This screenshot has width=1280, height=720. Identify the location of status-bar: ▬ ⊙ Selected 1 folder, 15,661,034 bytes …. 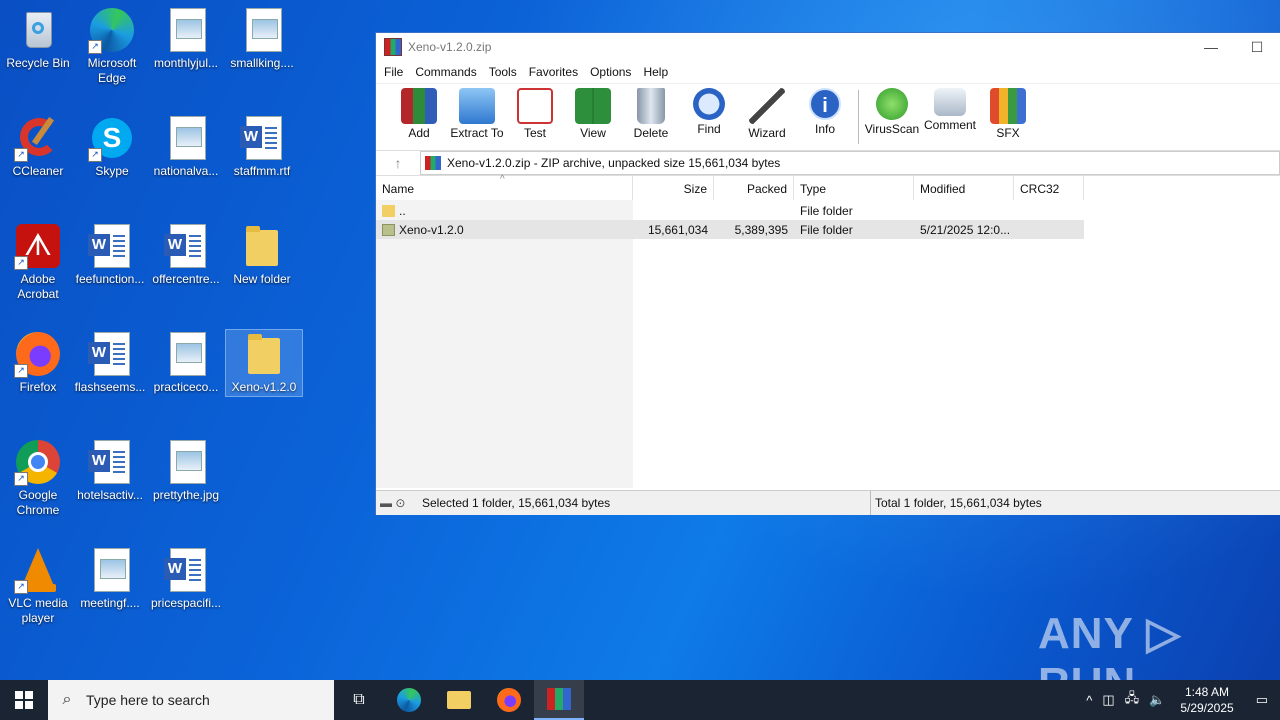
(828, 502).